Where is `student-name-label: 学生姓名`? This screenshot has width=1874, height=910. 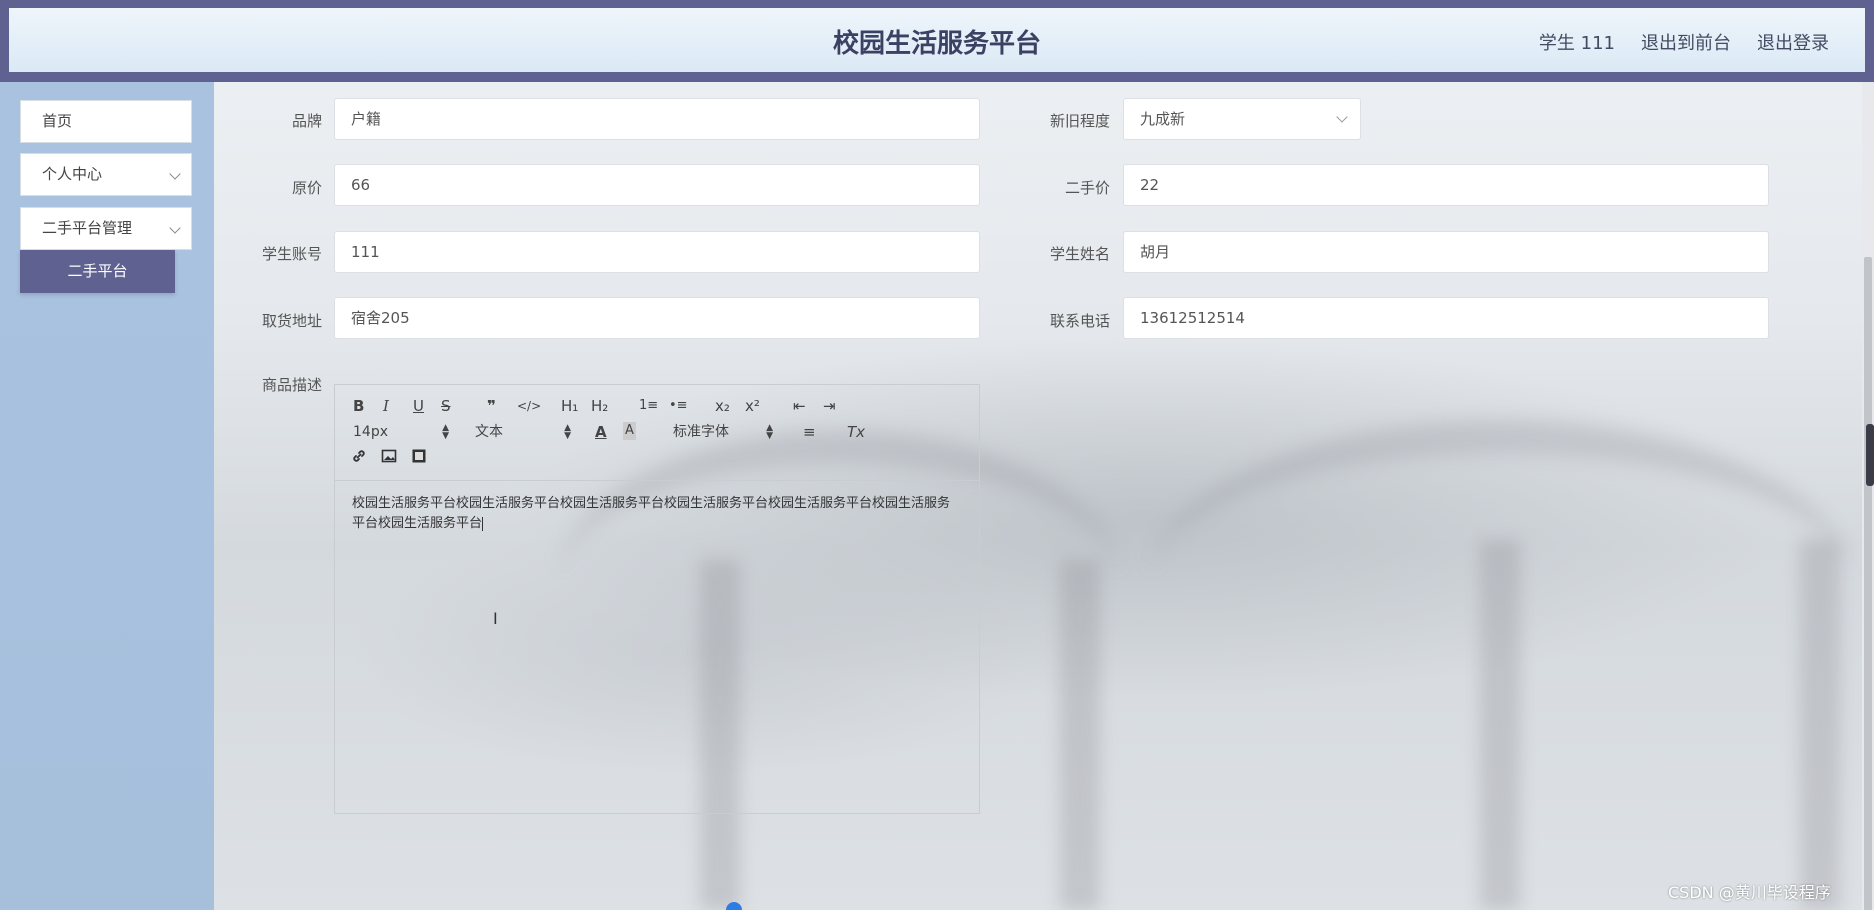
student-name-label: 学生姓名 is located at coordinates (1079, 254).